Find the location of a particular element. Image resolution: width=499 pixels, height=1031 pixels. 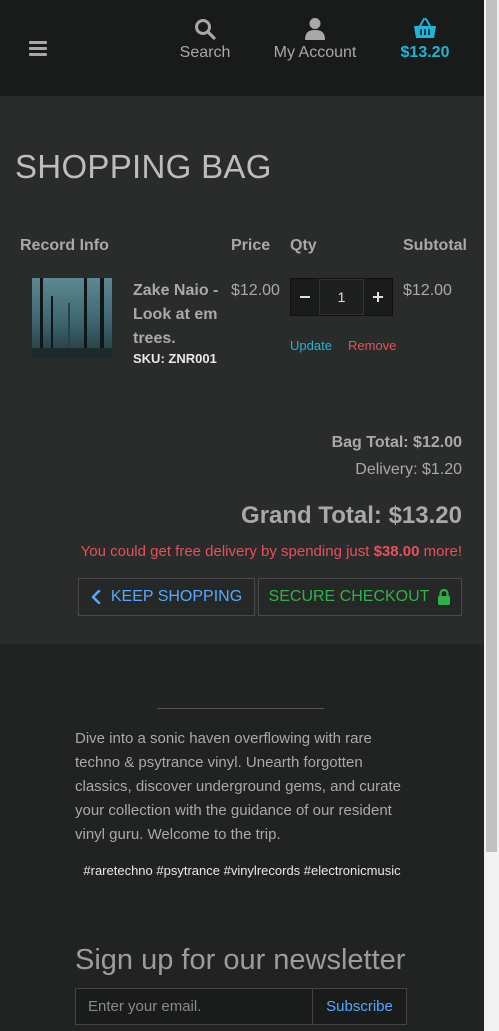

item-subtotal: $12.00 is located at coordinates (427, 290).